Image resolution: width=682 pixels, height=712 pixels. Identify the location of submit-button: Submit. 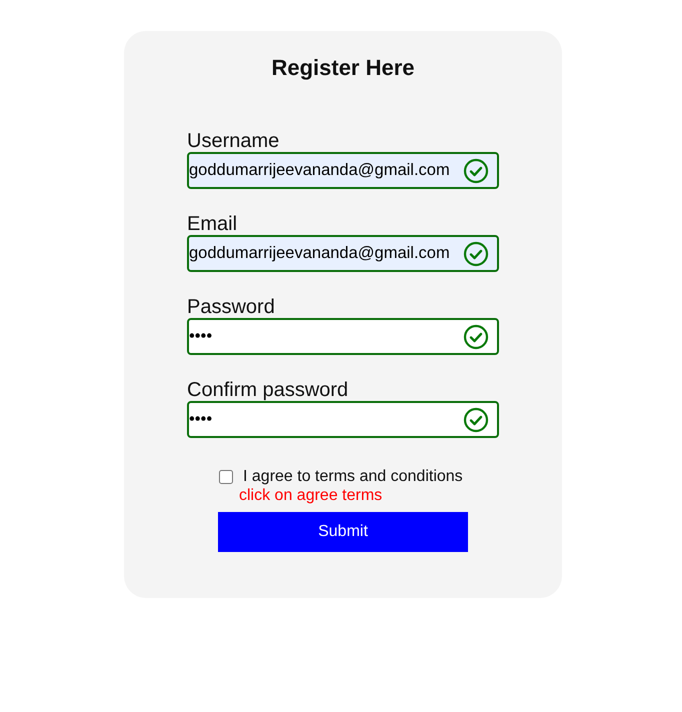
(343, 532).